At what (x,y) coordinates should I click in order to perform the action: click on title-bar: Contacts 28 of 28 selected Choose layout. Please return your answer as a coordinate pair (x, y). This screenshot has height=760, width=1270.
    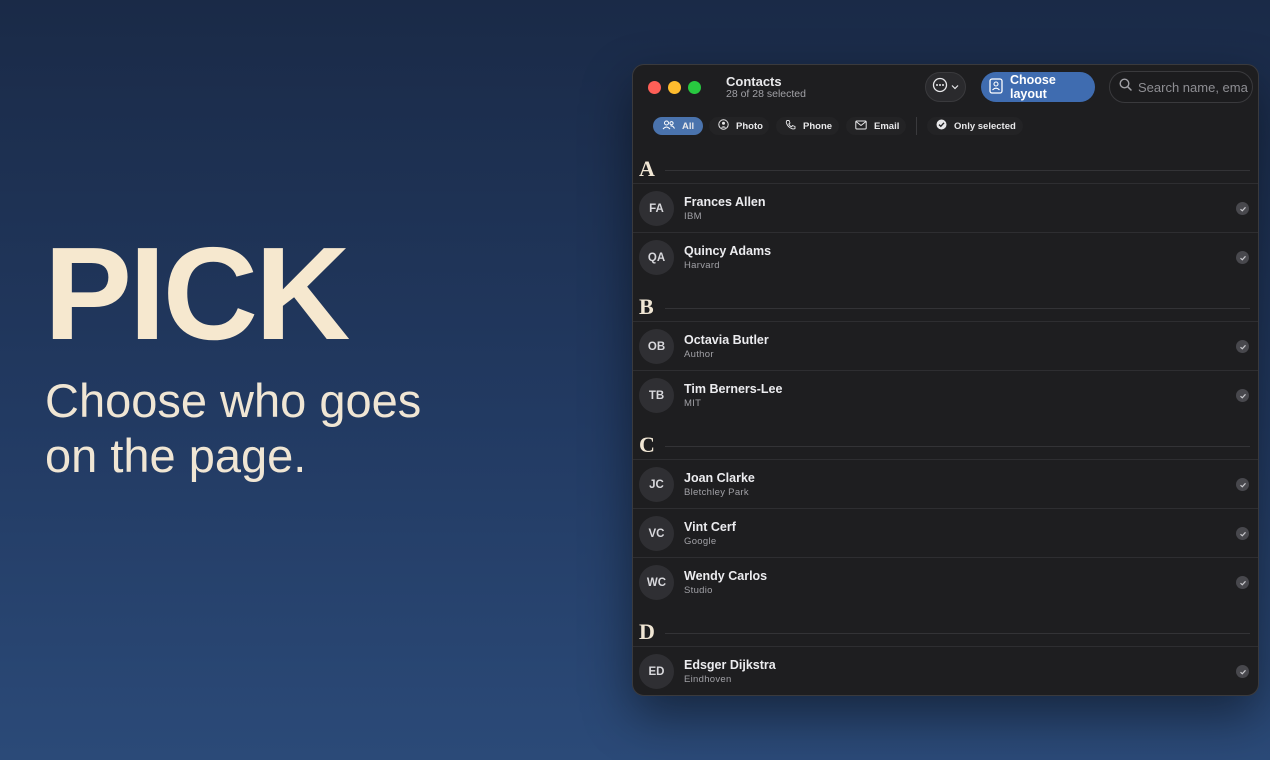
    Looking at the image, I should click on (945, 87).